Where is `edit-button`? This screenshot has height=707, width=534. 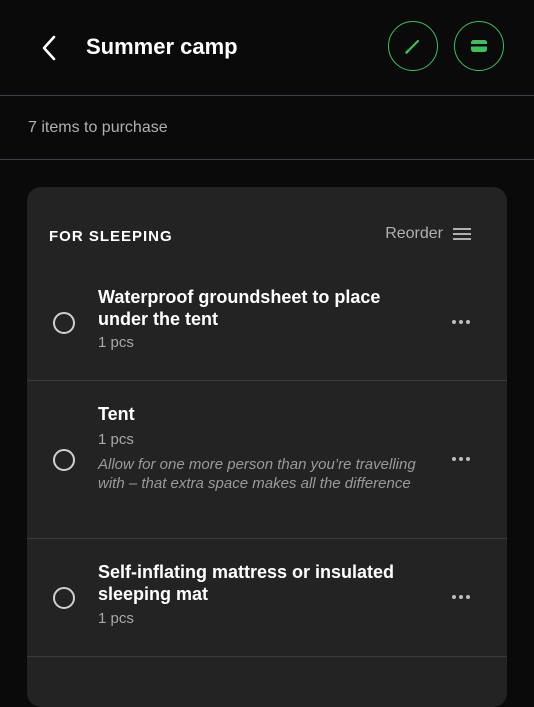 edit-button is located at coordinates (413, 46).